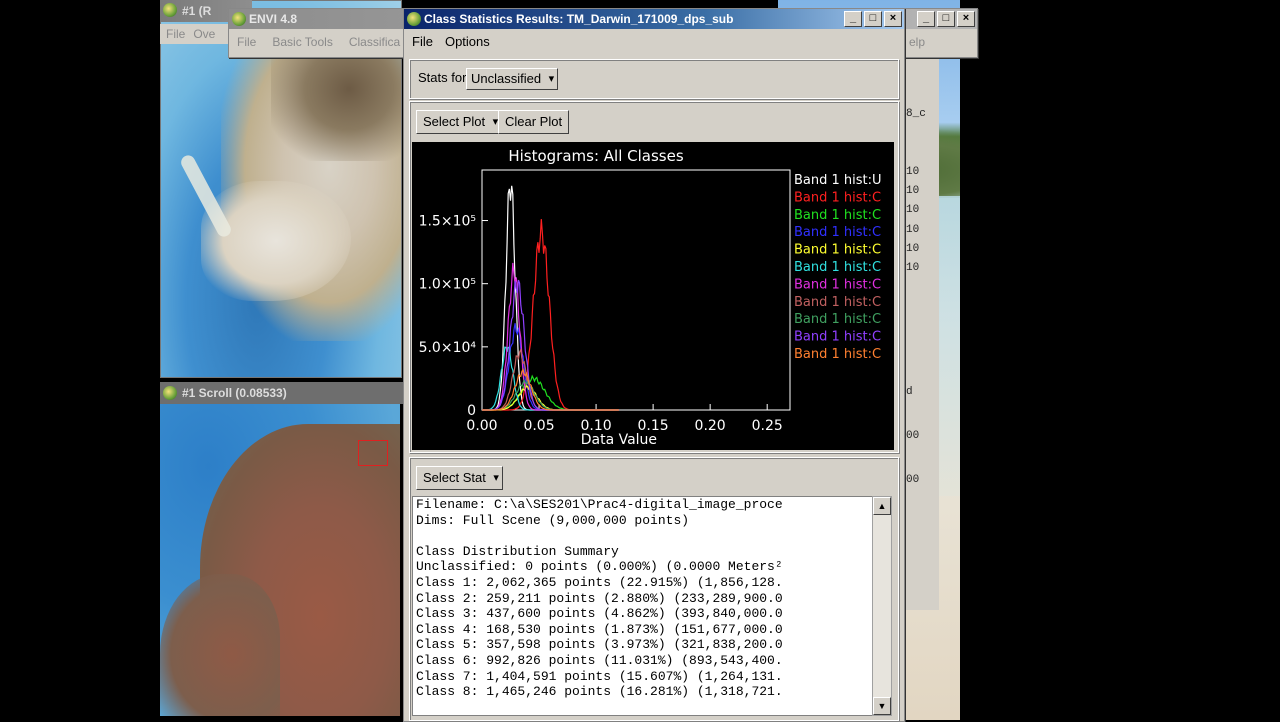  What do you see at coordinates (553, 520) in the screenshot?
I see `stats-line: Dims: Full Scene (9,000,000 points)` at bounding box center [553, 520].